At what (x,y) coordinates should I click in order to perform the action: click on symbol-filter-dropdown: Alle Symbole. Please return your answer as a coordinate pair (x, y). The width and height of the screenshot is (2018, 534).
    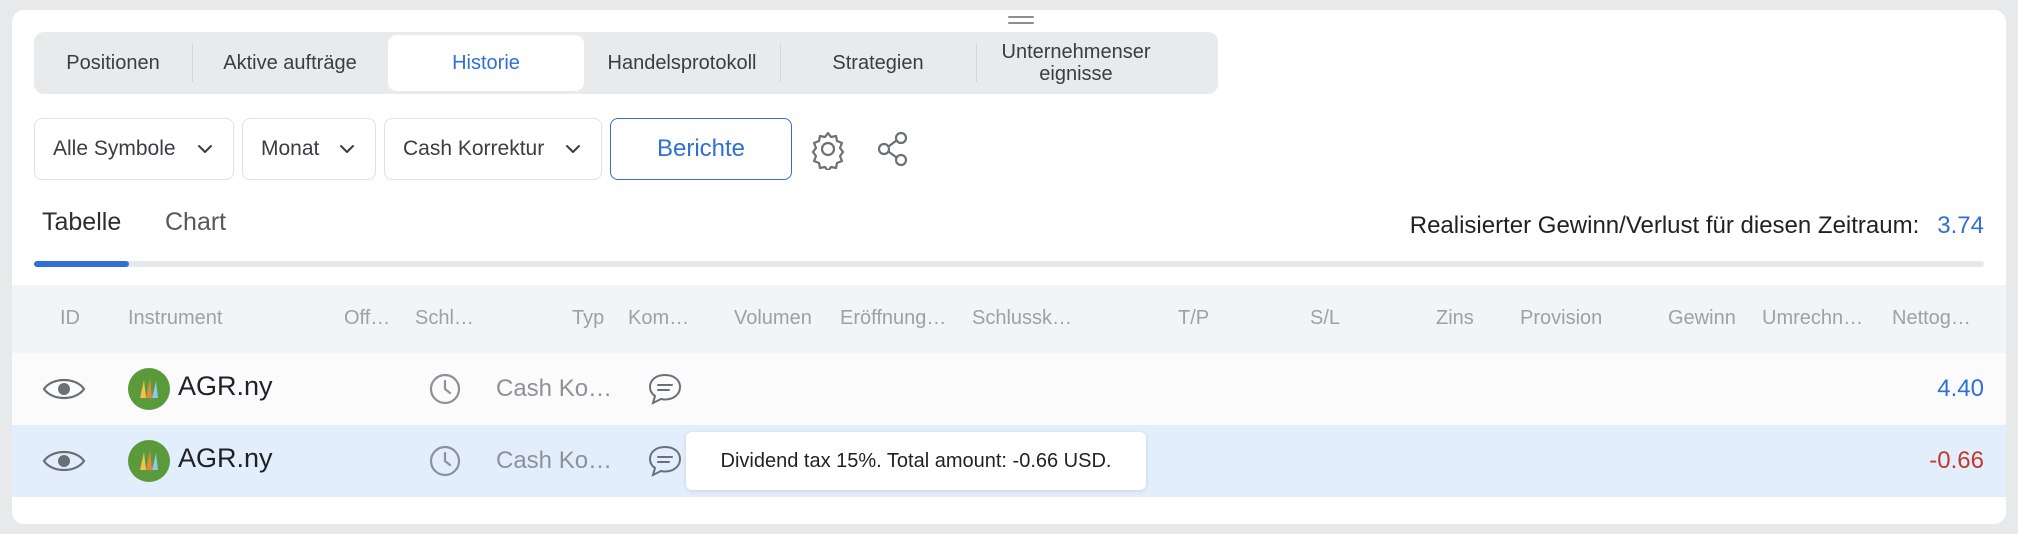
    Looking at the image, I should click on (134, 149).